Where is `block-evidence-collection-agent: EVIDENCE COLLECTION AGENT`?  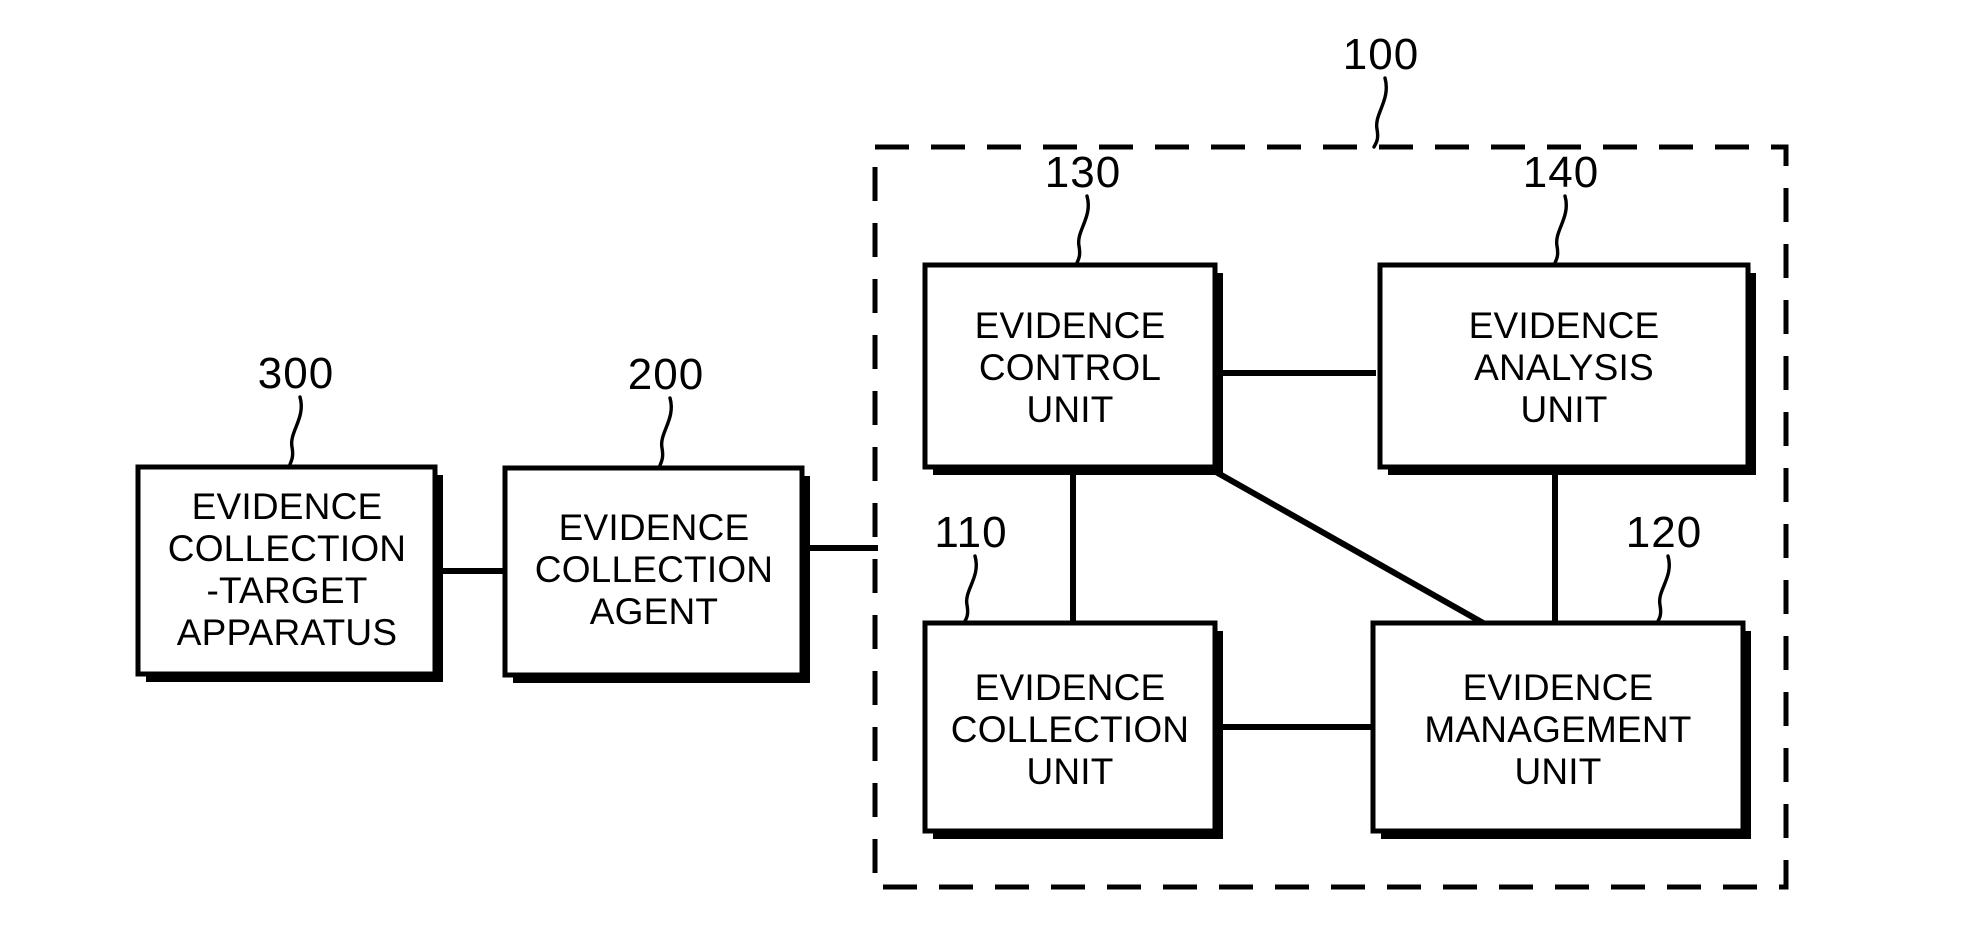 block-evidence-collection-agent: EVIDENCE COLLECTION AGENT is located at coordinates (656, 574).